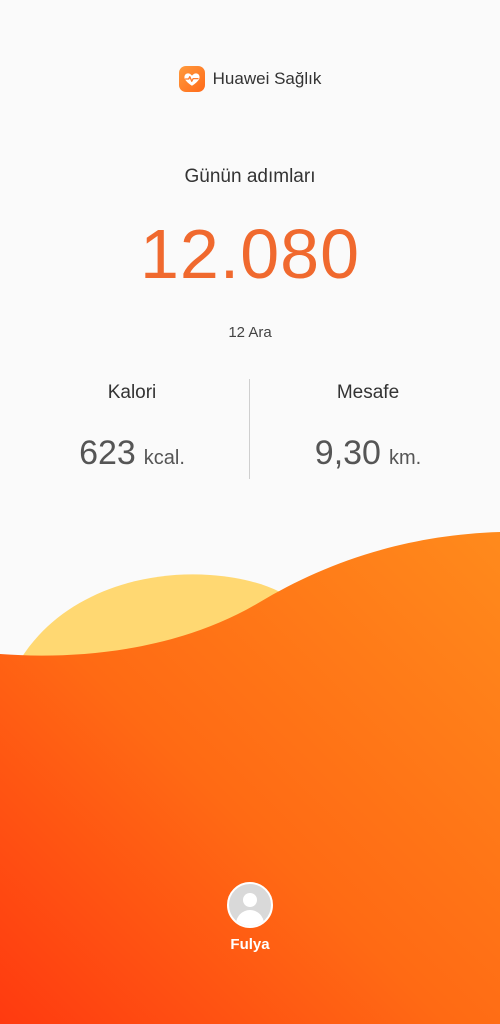 The width and height of the screenshot is (500, 1024). What do you see at coordinates (250, 254) in the screenshot?
I see `steps-value: 12.080` at bounding box center [250, 254].